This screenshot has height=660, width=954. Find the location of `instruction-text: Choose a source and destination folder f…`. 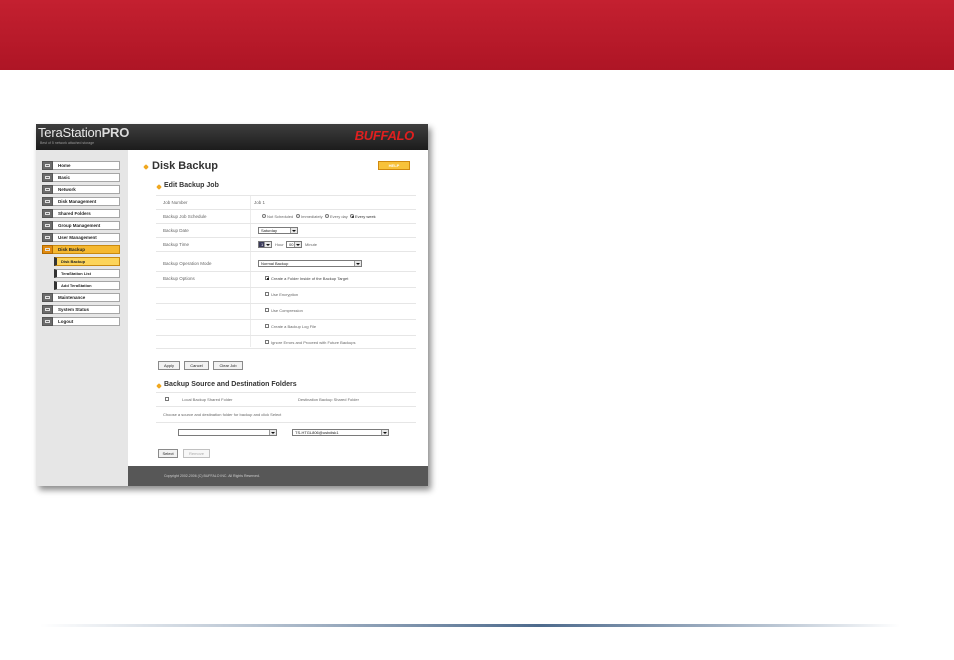

instruction-text: Choose a source and destination folder f… is located at coordinates (222, 414).